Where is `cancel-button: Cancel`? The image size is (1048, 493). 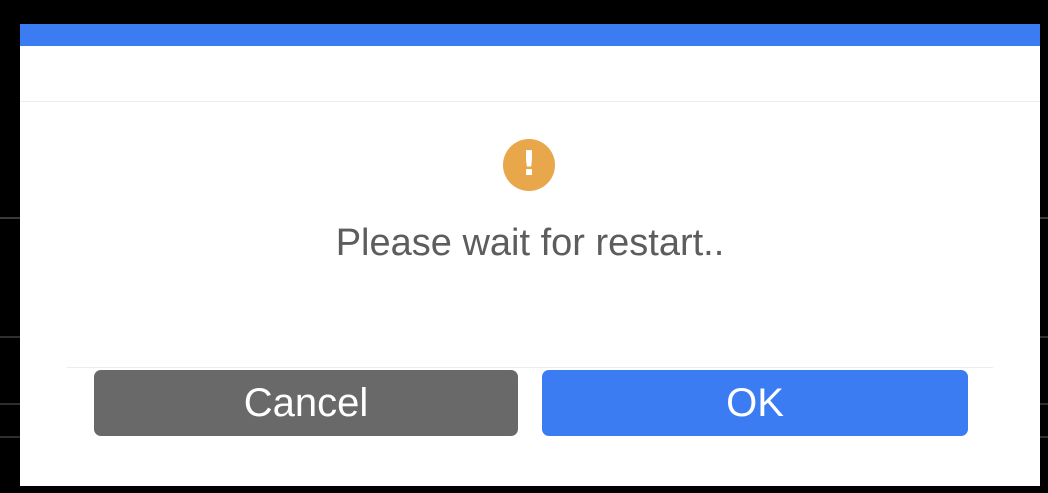
cancel-button: Cancel is located at coordinates (306, 403).